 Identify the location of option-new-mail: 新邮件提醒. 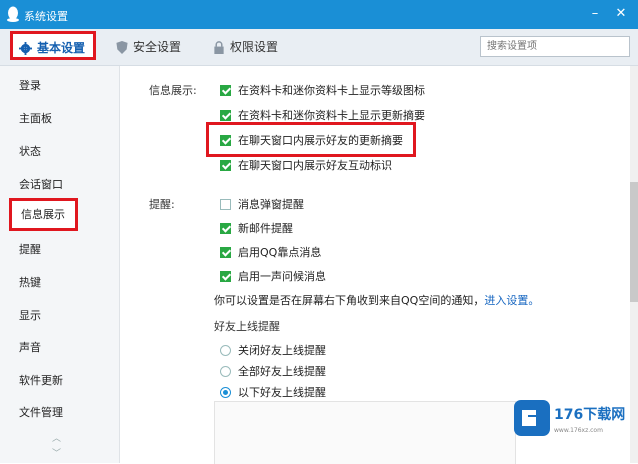
(256, 228).